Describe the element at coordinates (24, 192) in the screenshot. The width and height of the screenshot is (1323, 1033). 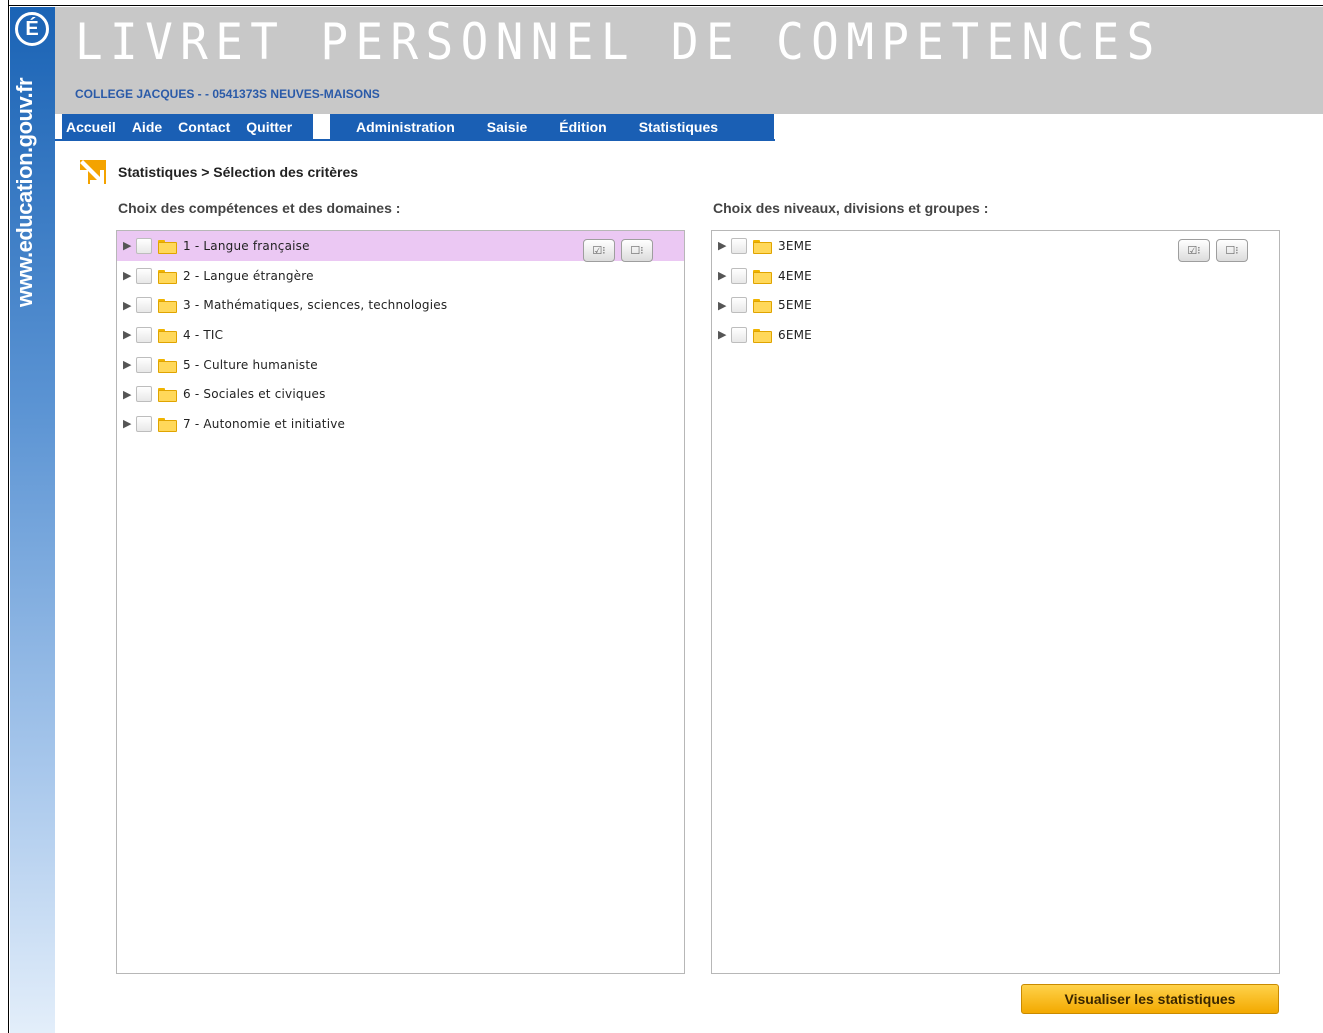
I see `site-url-vertical: www.education.gouv.fr` at that location.